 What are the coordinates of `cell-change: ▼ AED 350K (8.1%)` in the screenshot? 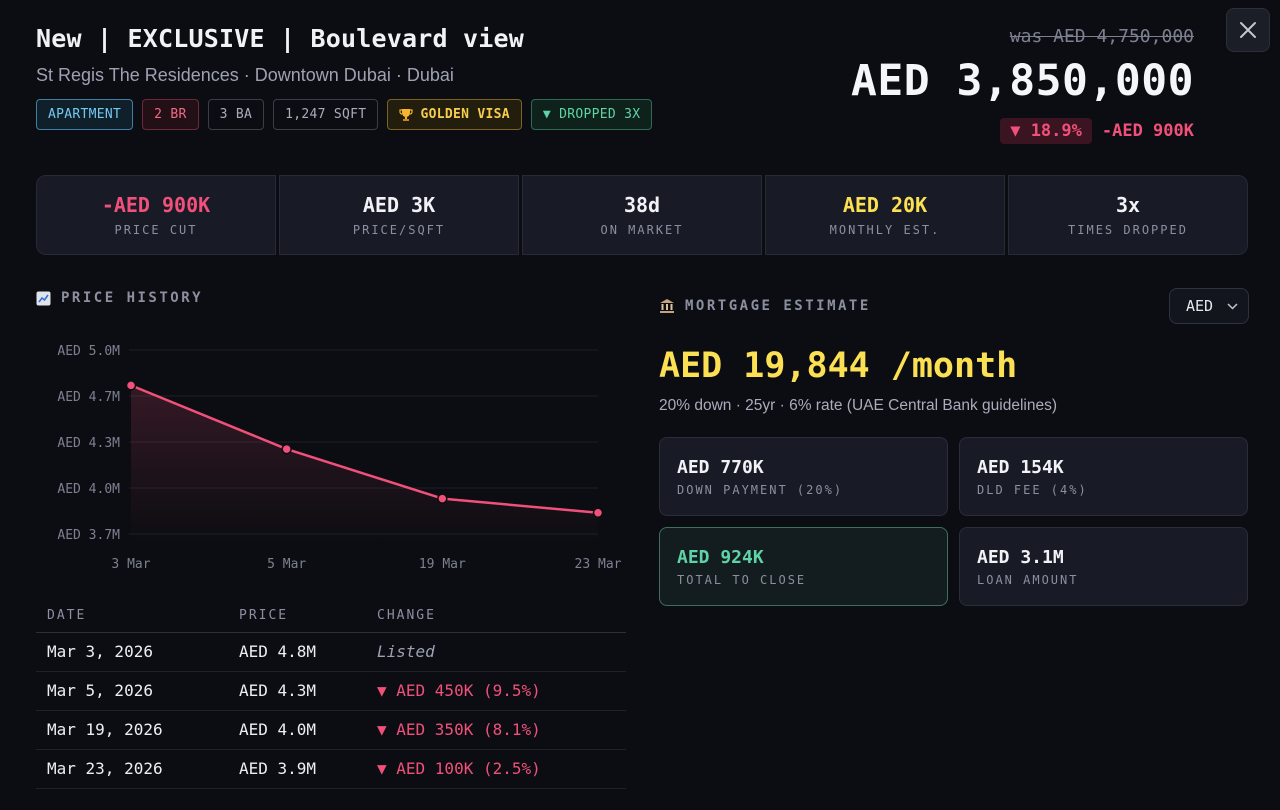 It's located at (496, 730).